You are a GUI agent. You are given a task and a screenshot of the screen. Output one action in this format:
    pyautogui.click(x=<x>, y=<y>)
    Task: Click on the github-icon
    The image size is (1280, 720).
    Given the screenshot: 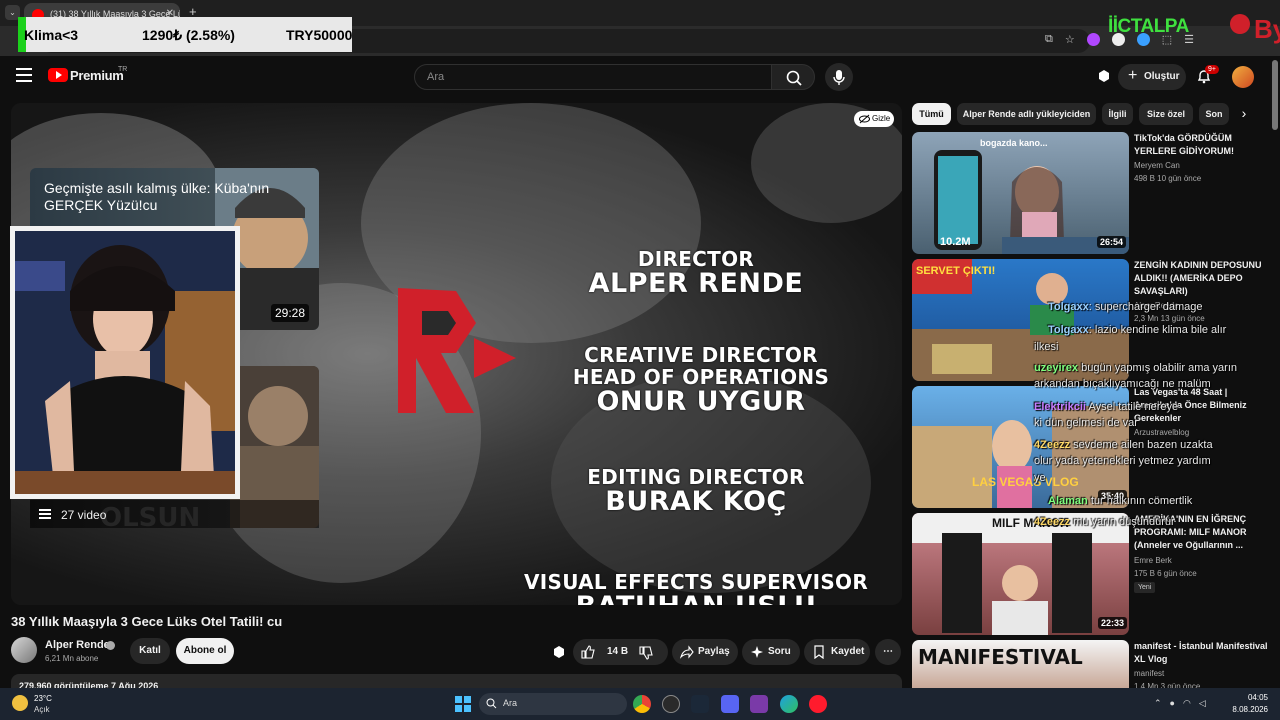 What is the action you would take?
    pyautogui.click(x=671, y=704)
    